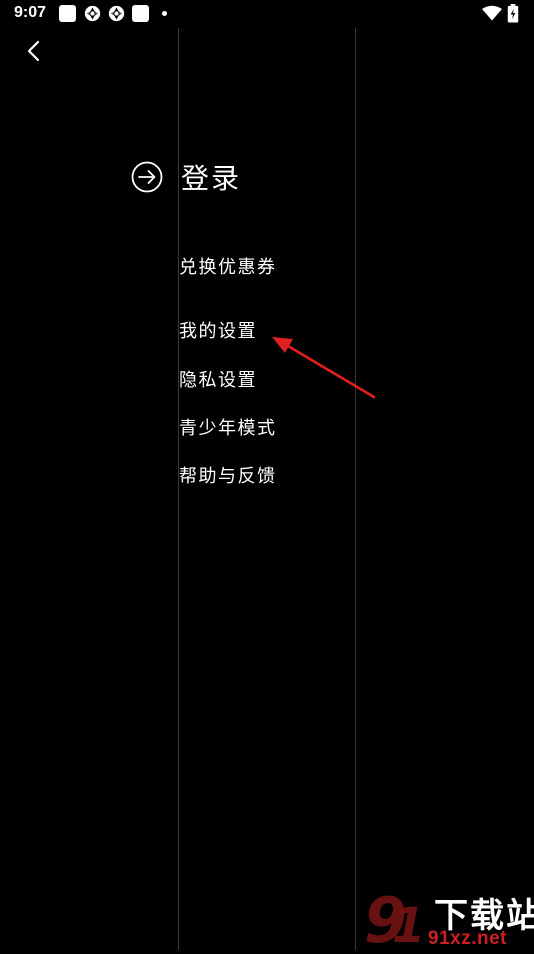 The image size is (534, 954). I want to click on watermark-logo: 9 1 下载站 91xz.net, so click(448, 919).